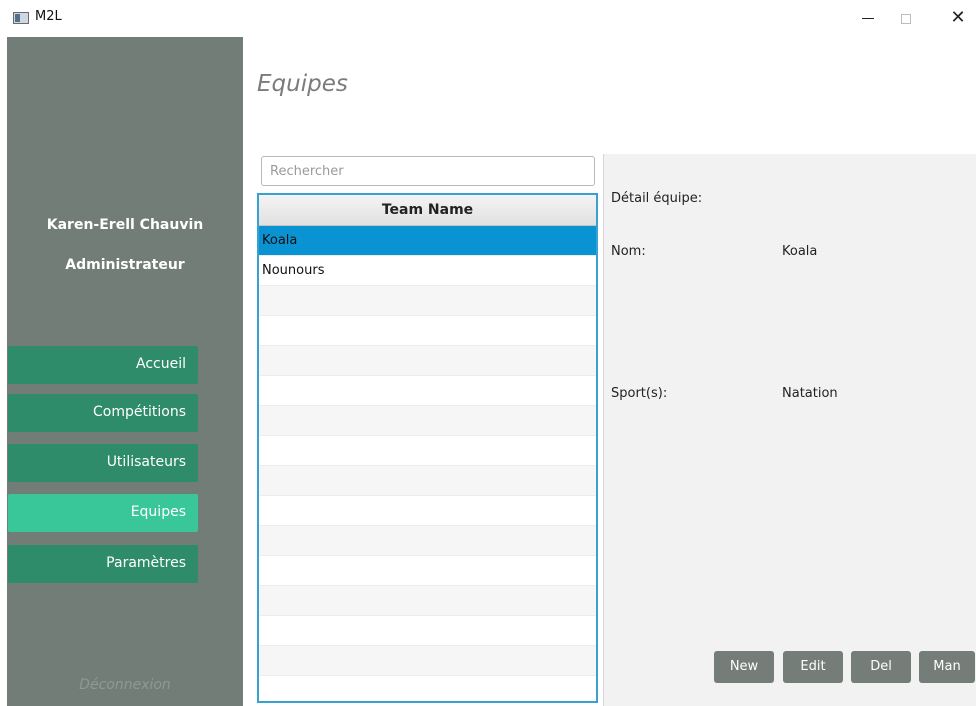  Describe the element at coordinates (103, 413) in the screenshot. I see `nav-competitions-button: Compétitions` at that location.